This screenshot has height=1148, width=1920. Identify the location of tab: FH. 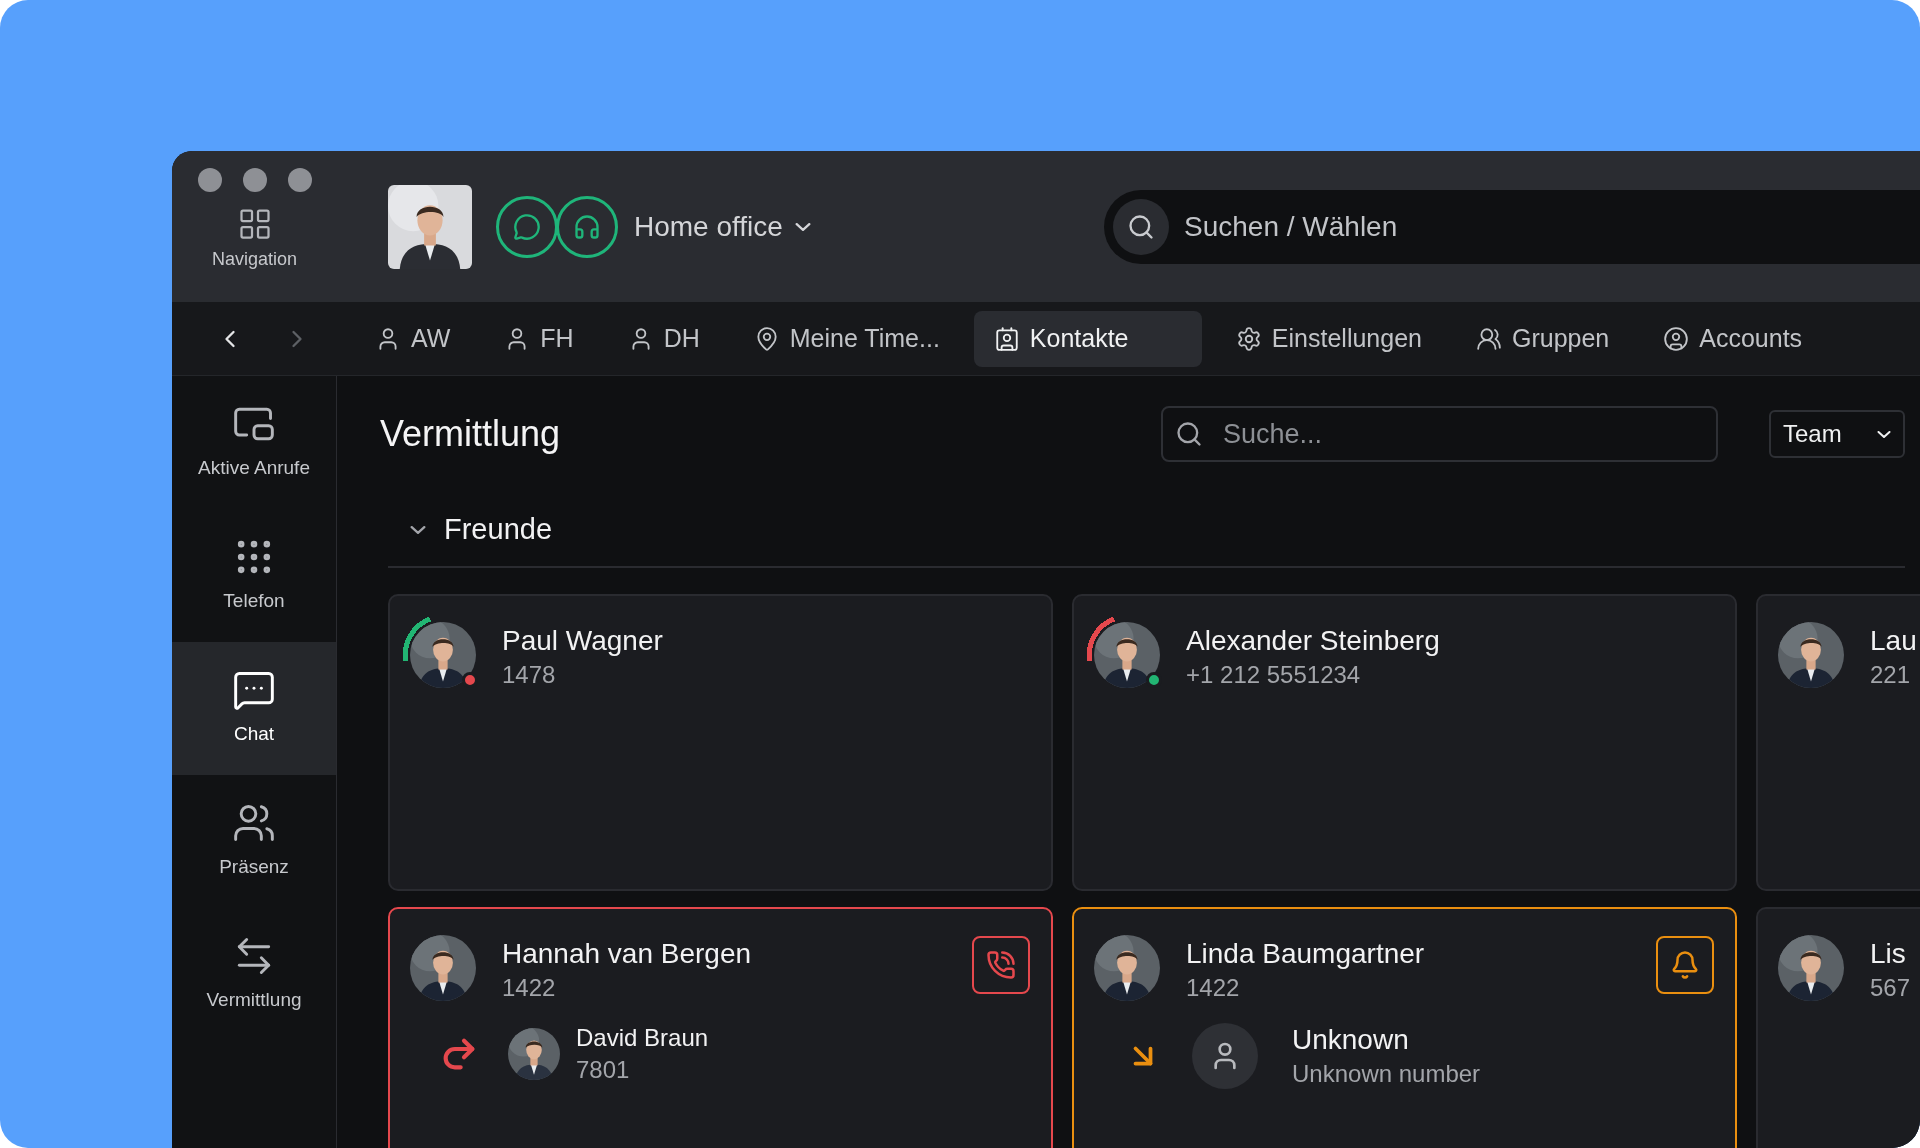
(539, 338).